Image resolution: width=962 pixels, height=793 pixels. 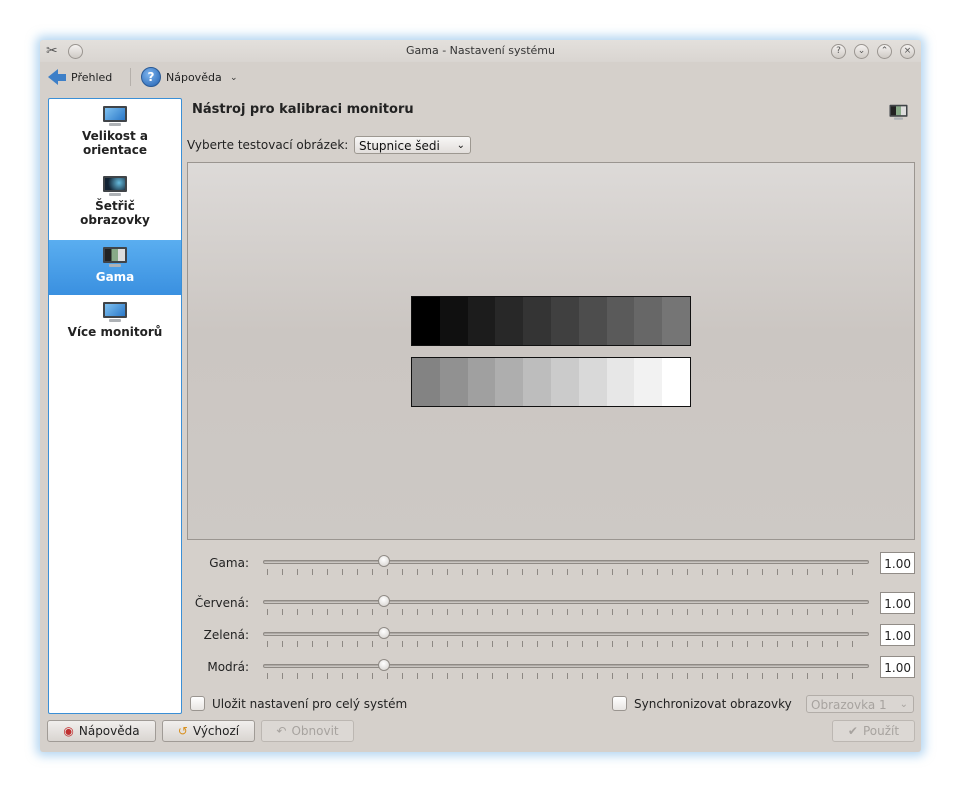 What do you see at coordinates (552, 637) in the screenshot?
I see `green-slider-row: Zelená: 1.00` at bounding box center [552, 637].